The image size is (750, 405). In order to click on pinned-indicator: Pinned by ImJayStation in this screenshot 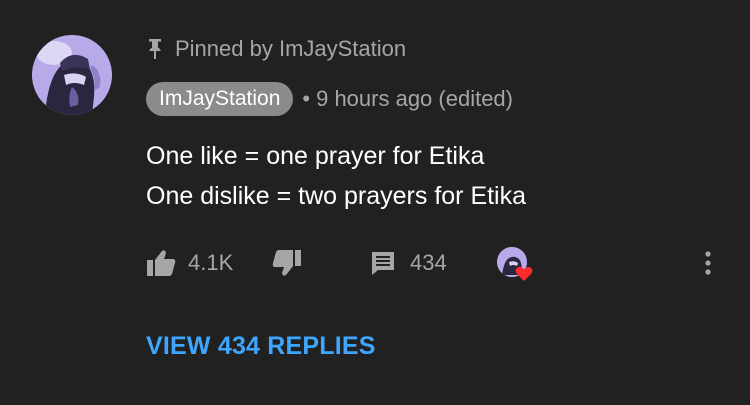, I will do `click(276, 49)`.